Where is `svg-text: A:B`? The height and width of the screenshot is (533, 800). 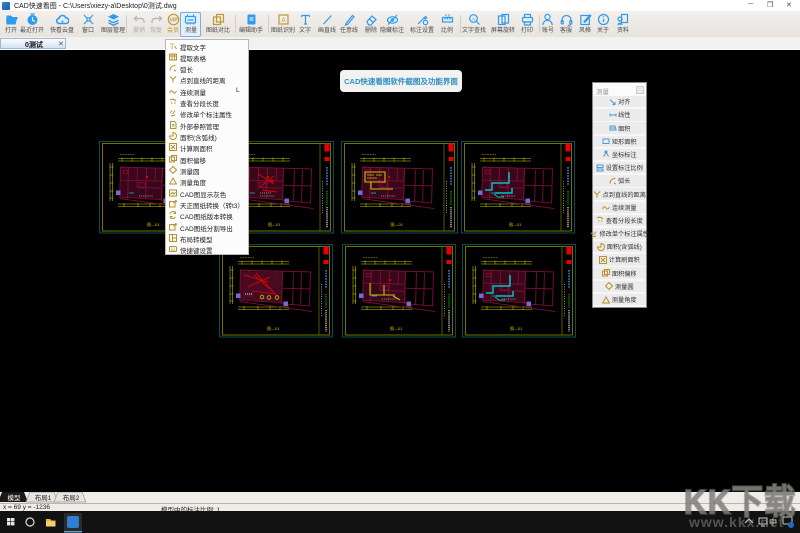 svg-text: A:B is located at coordinates (447, 16).